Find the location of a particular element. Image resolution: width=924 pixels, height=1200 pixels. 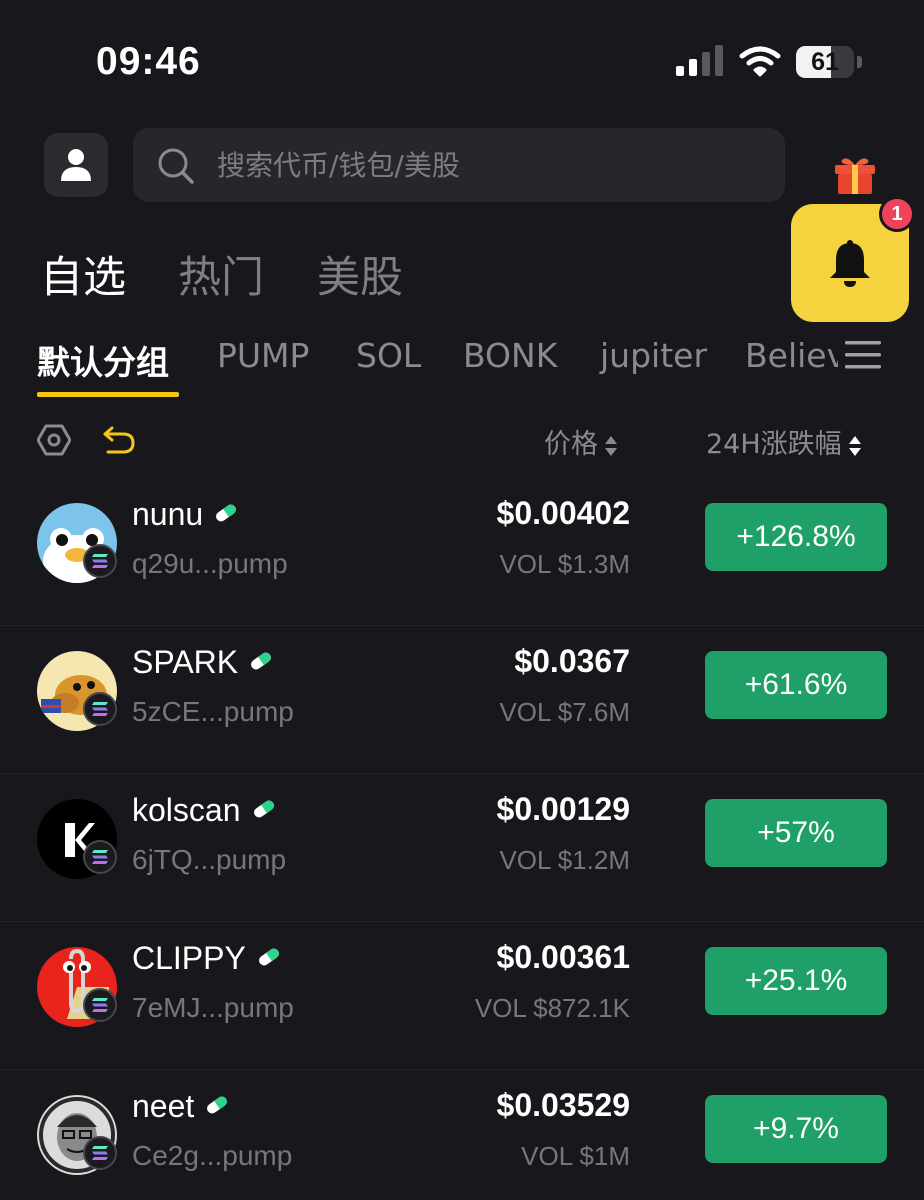

tab-us-stocks: 美股 is located at coordinates (360, 274).